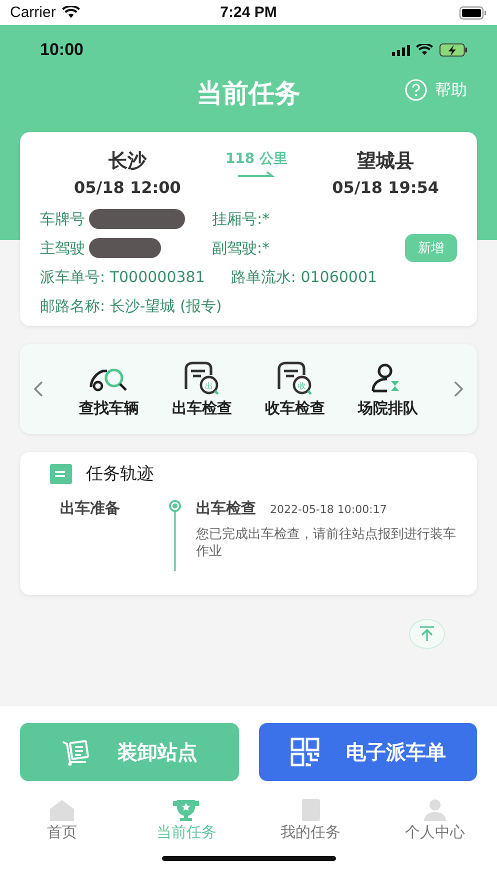 Image resolution: width=497 pixels, height=883 pixels. I want to click on waybill-number: 路单流水: 01060001, so click(304, 277).